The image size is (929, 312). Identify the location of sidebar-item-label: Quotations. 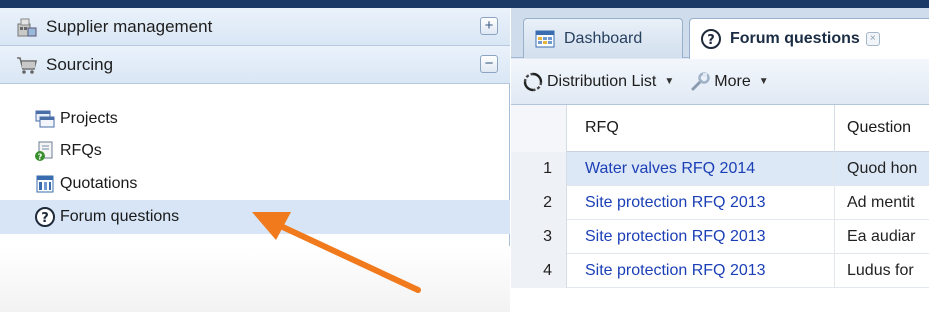
(99, 183).